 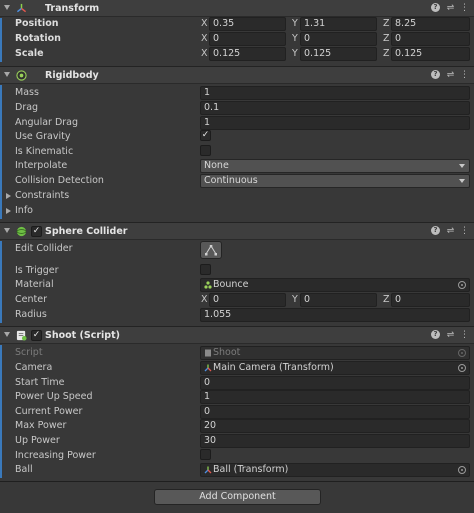 What do you see at coordinates (430, 39) in the screenshot?
I see `rotation-z-field: 0` at bounding box center [430, 39].